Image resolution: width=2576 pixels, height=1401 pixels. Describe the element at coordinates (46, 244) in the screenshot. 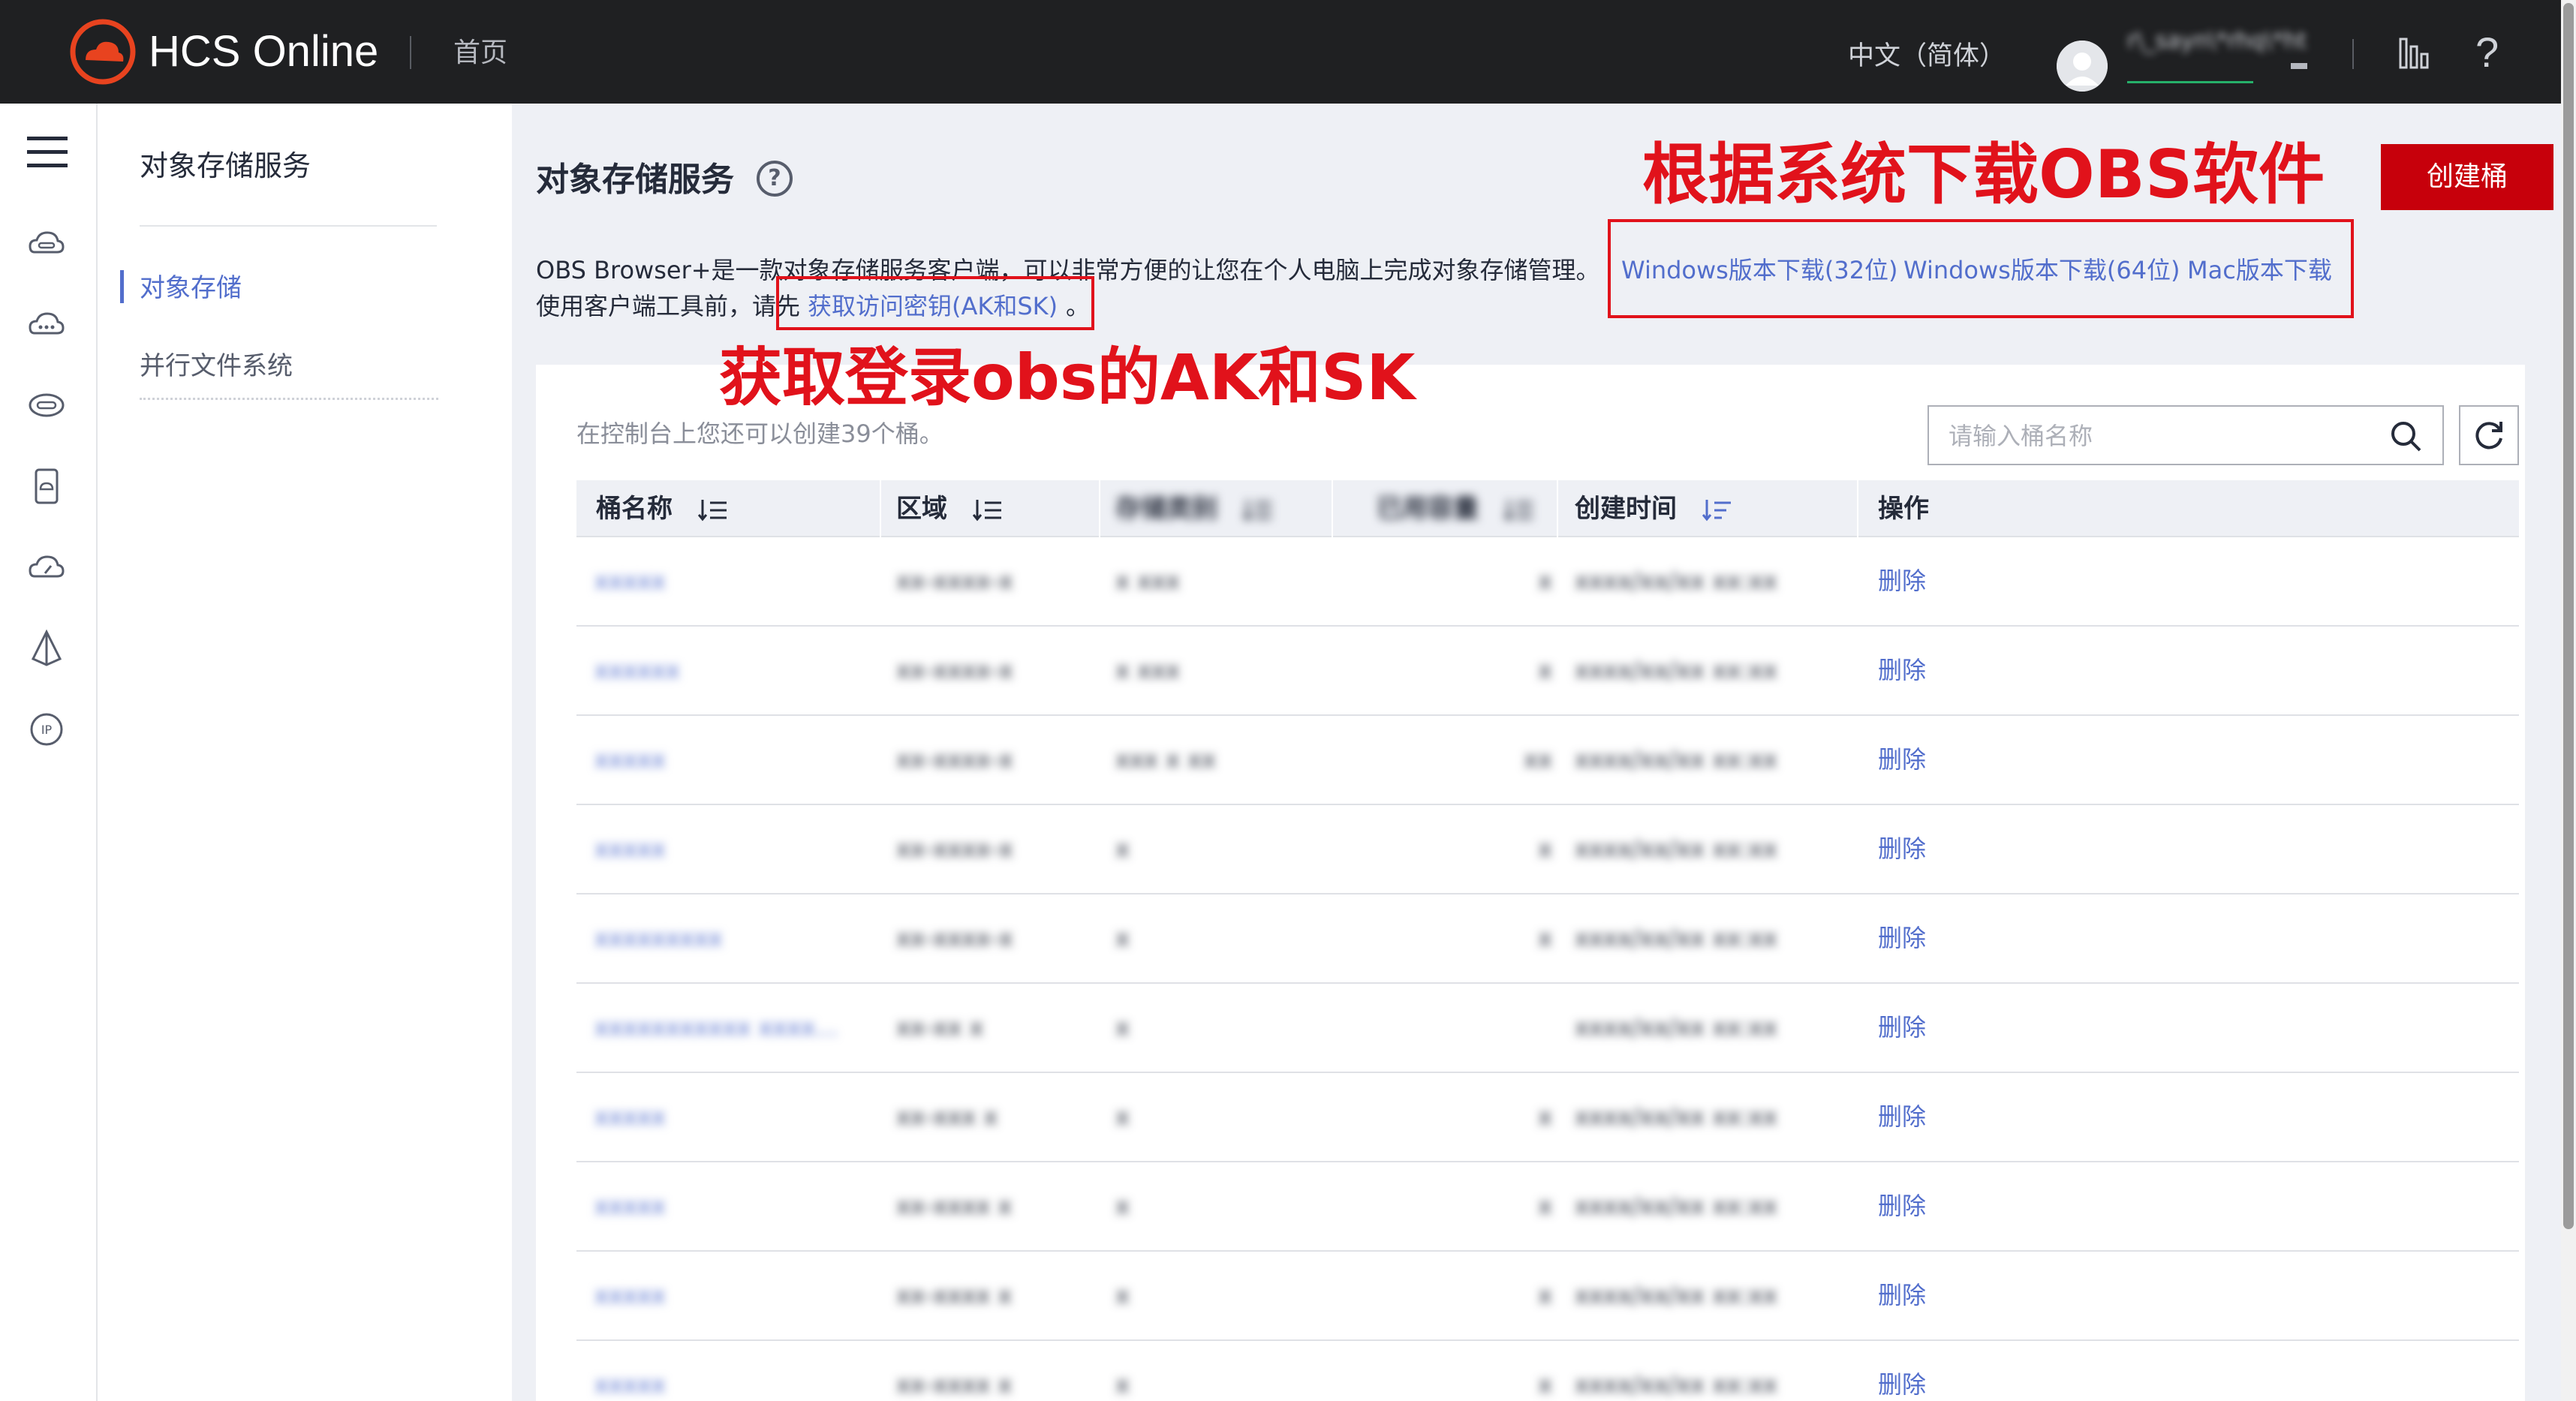

I see `obs-cloud-icon` at that location.